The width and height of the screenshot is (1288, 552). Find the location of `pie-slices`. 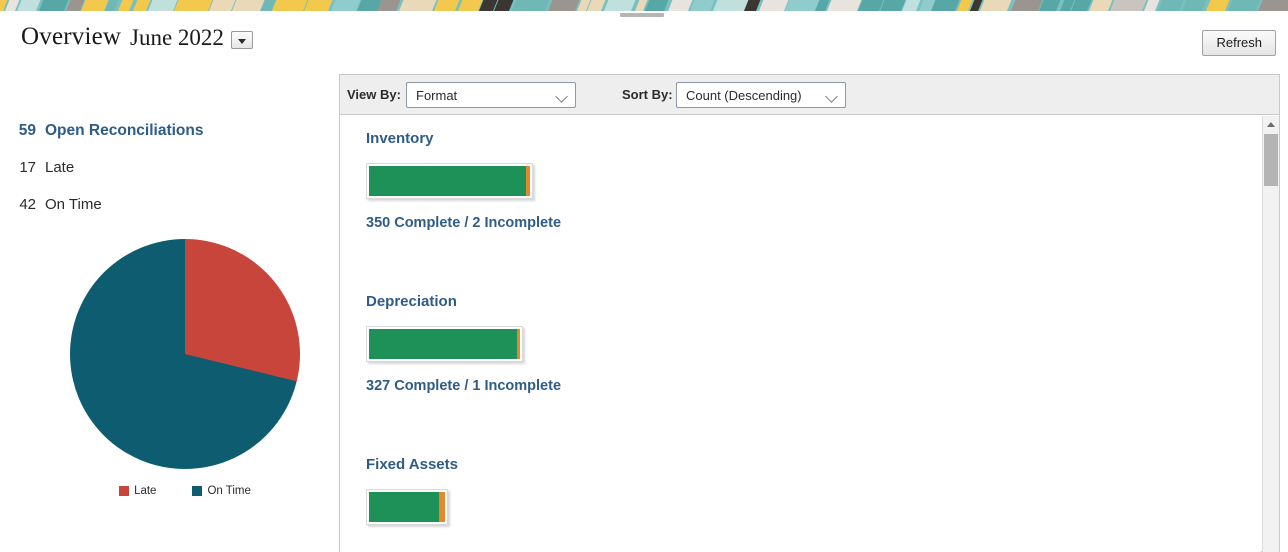

pie-slices is located at coordinates (185, 354).